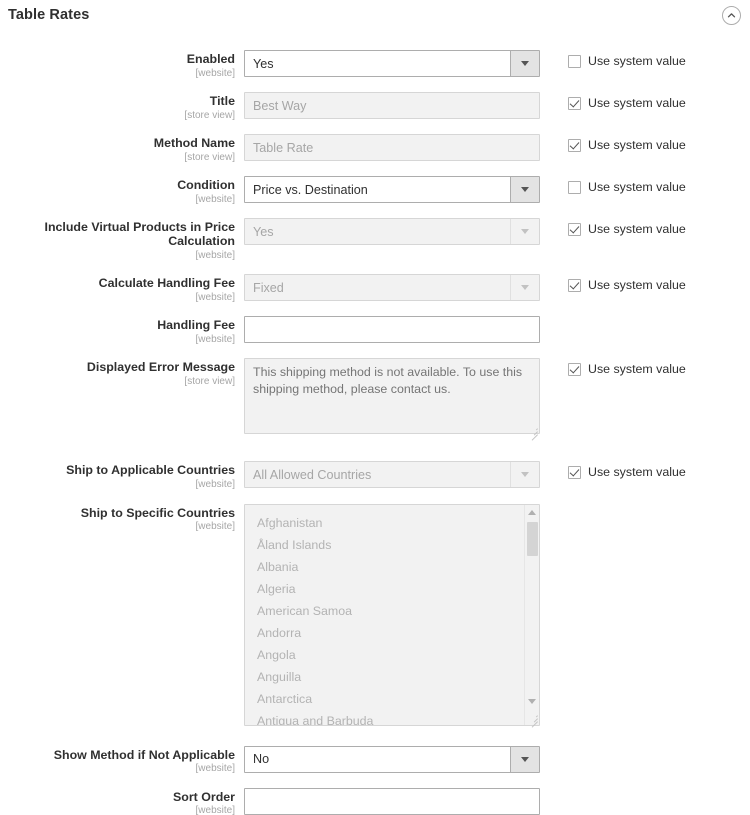 This screenshot has width=750, height=815. What do you see at coordinates (398, 589) in the screenshot?
I see `list-item: Algeria` at bounding box center [398, 589].